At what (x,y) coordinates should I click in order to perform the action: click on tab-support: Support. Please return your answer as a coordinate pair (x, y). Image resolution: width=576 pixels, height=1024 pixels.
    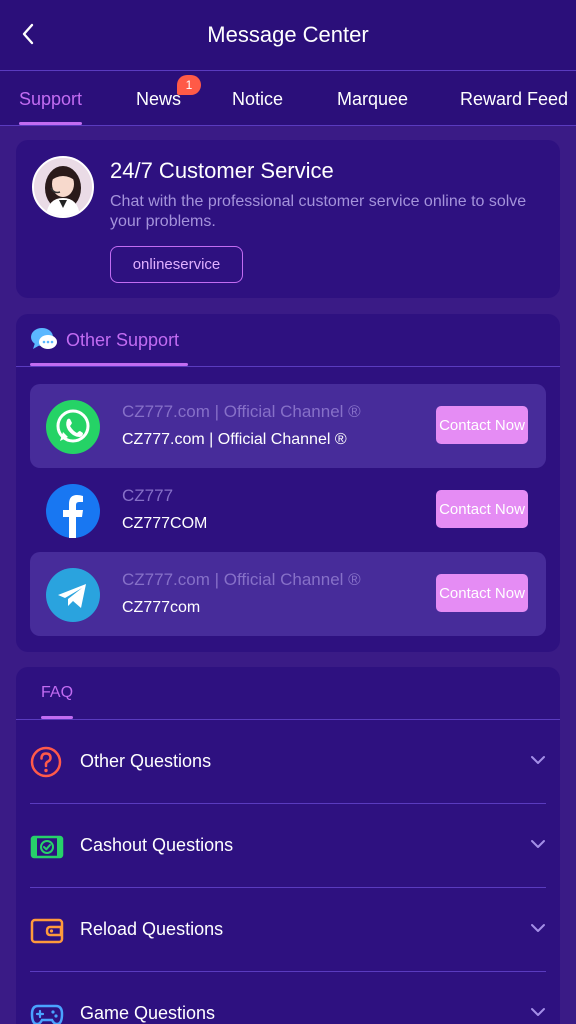
    Looking at the image, I should click on (51, 98).